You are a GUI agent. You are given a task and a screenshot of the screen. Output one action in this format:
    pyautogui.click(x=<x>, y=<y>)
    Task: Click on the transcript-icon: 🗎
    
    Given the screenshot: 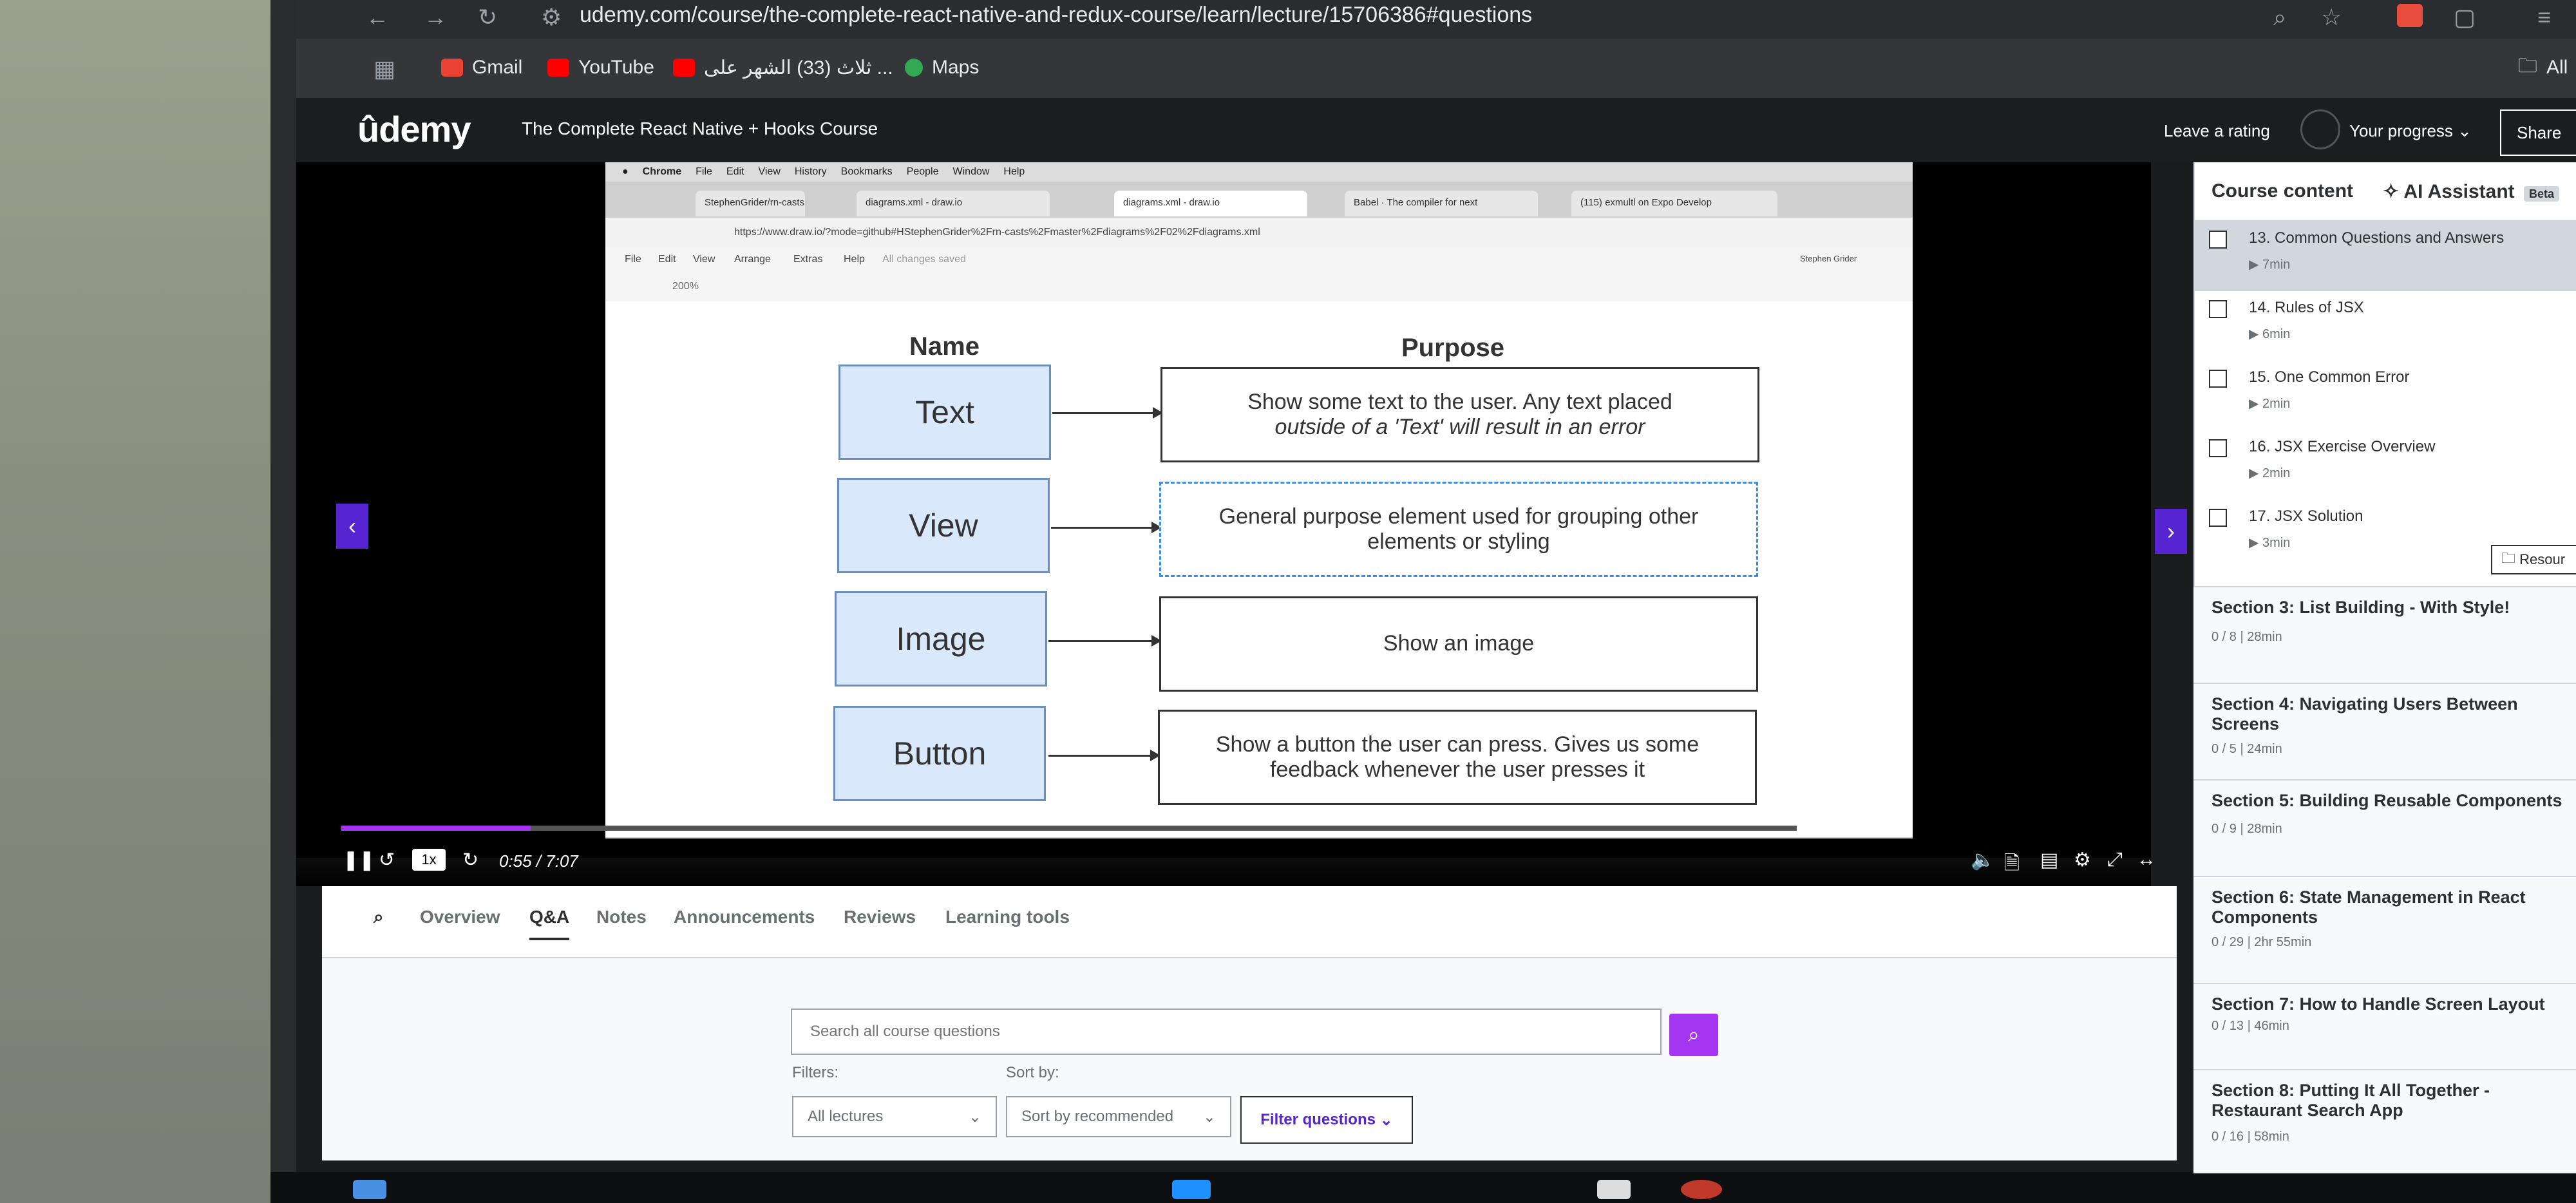 What is the action you would take?
    pyautogui.click(x=2012, y=865)
    